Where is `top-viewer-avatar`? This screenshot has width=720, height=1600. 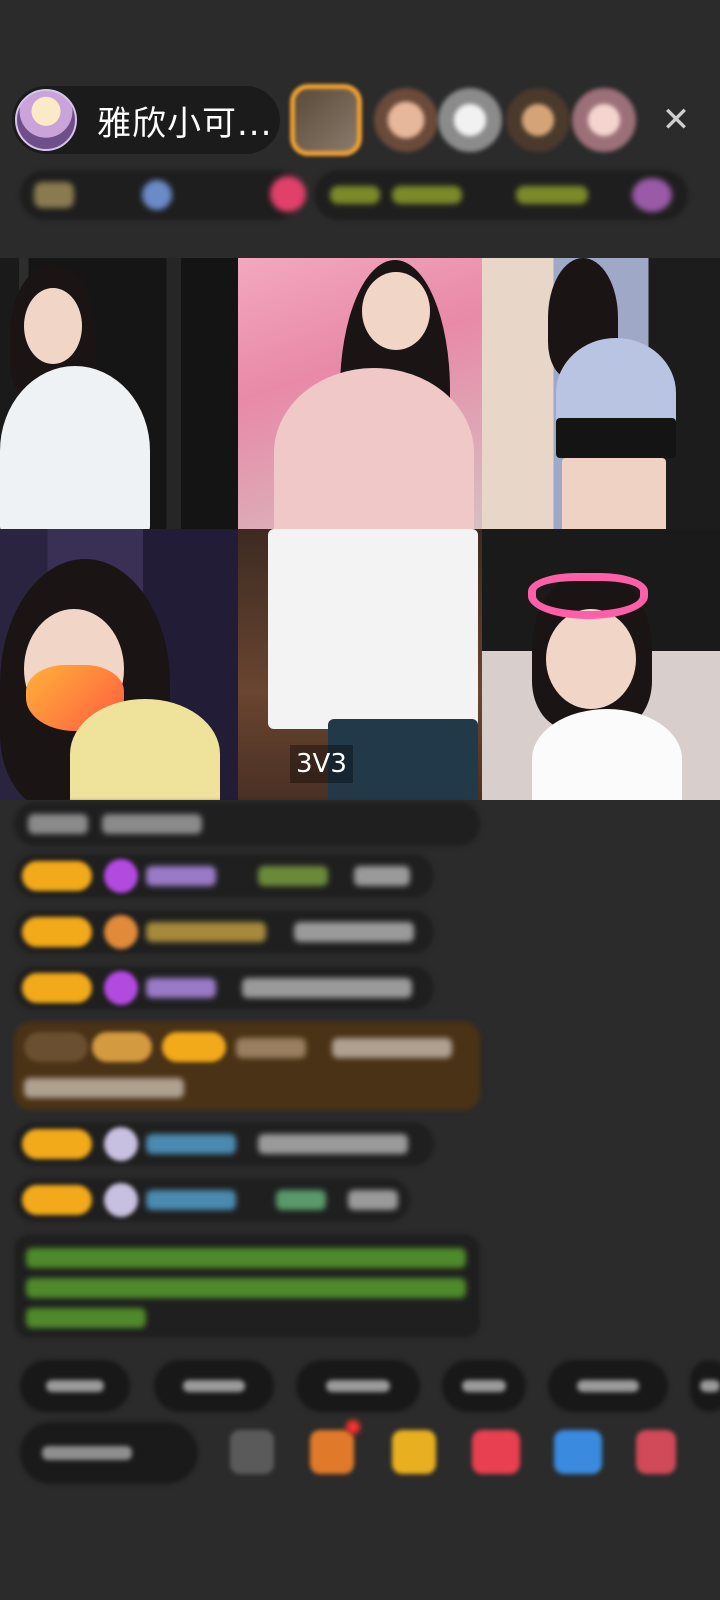
top-viewer-avatar is located at coordinates (326, 120).